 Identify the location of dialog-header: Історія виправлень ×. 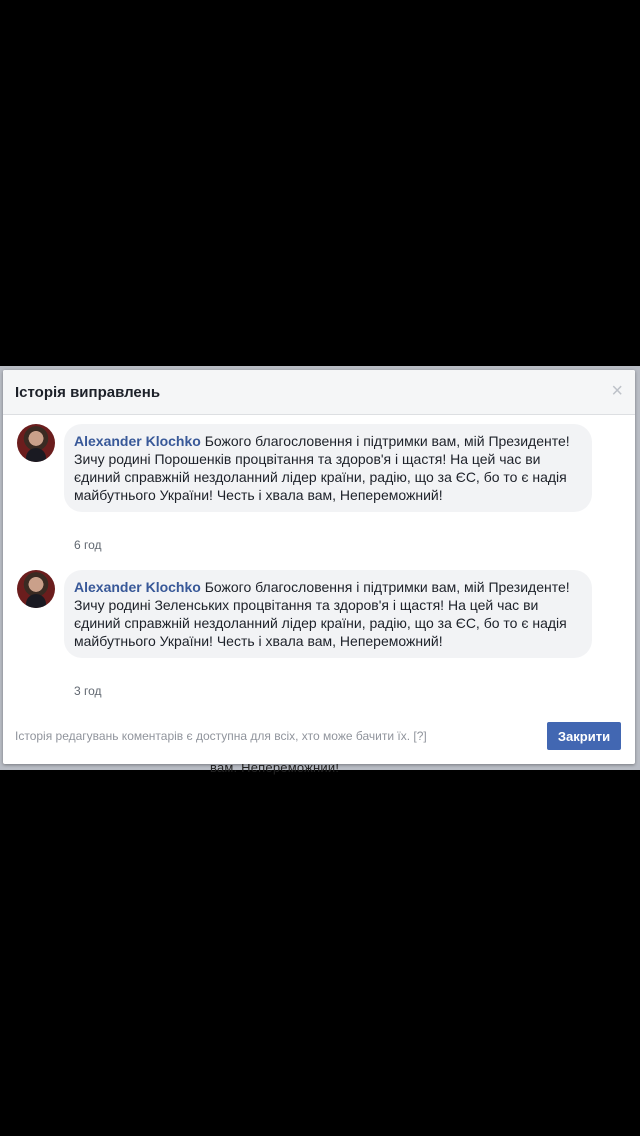
(319, 392).